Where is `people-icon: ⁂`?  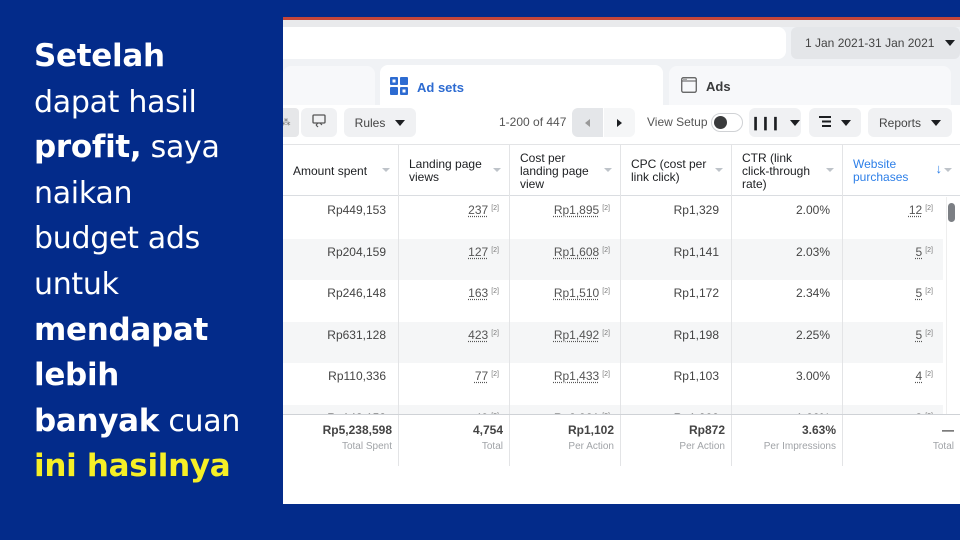 people-icon: ⁂ is located at coordinates (287, 122).